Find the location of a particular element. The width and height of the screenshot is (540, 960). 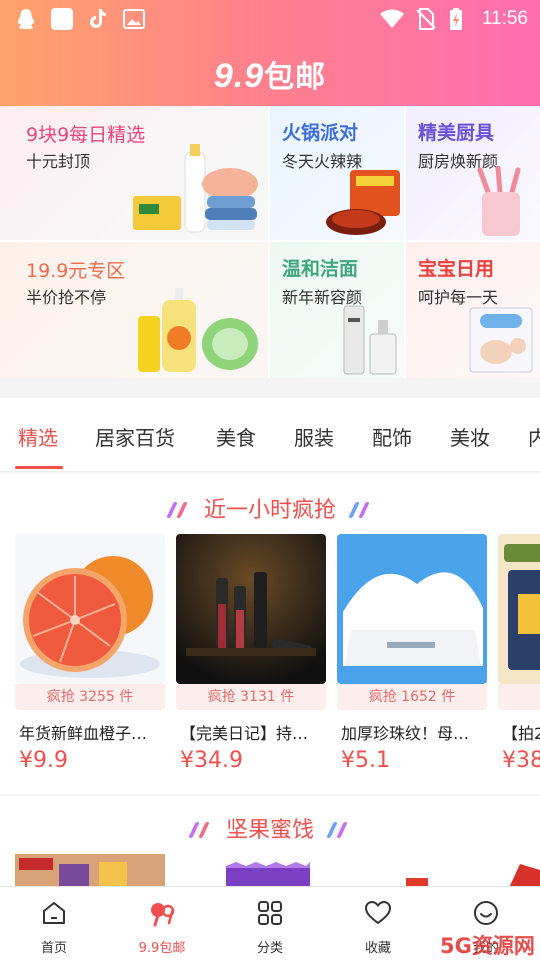

household-goods-illustration is located at coordinates (195, 188).